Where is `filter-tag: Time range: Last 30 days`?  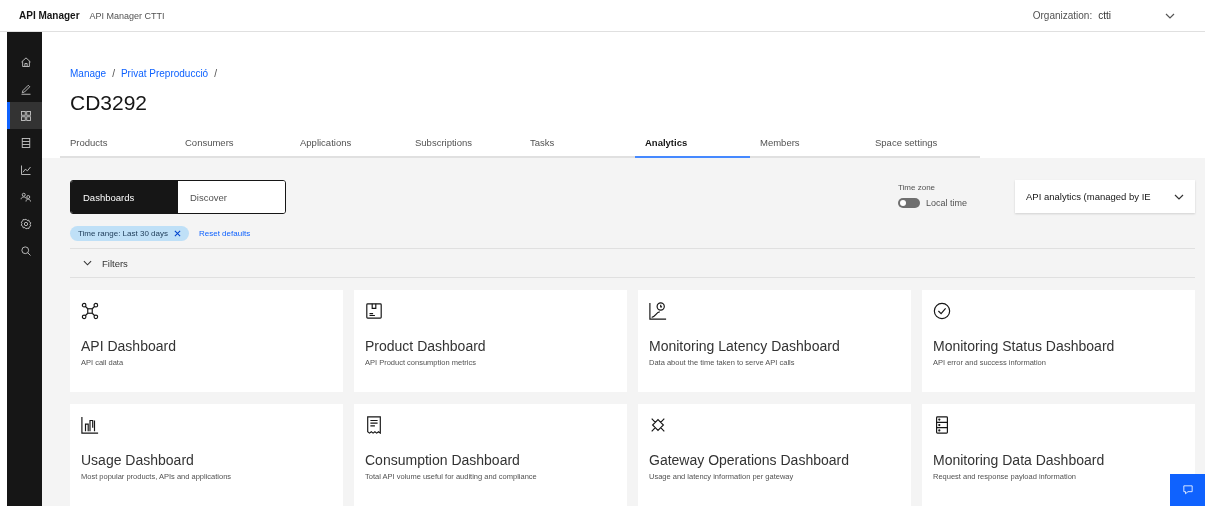 filter-tag: Time range: Last 30 days is located at coordinates (129, 233).